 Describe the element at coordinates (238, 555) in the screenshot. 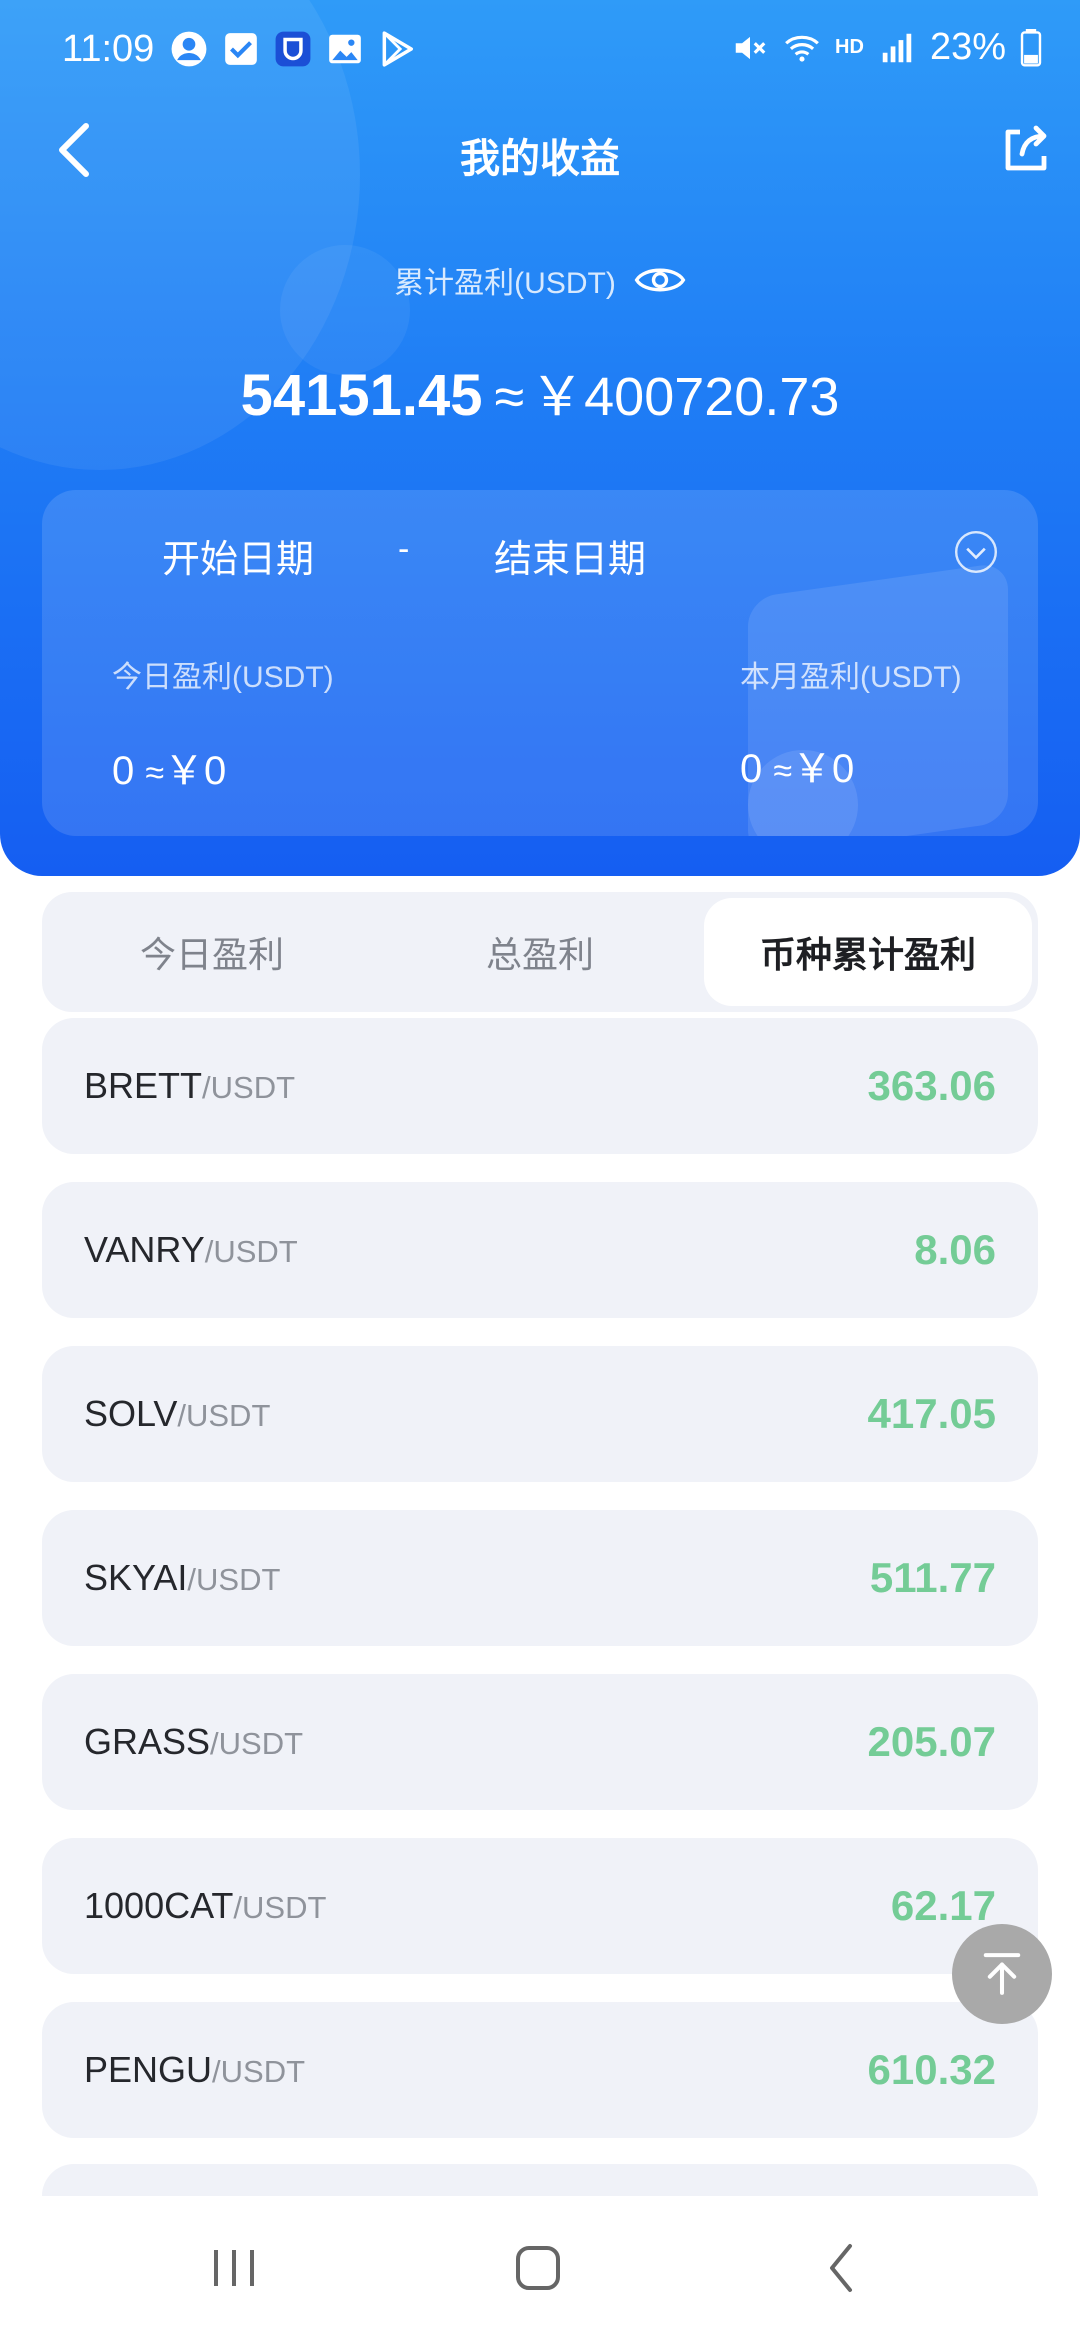

I see `start-date-picker: 开始日期` at that location.